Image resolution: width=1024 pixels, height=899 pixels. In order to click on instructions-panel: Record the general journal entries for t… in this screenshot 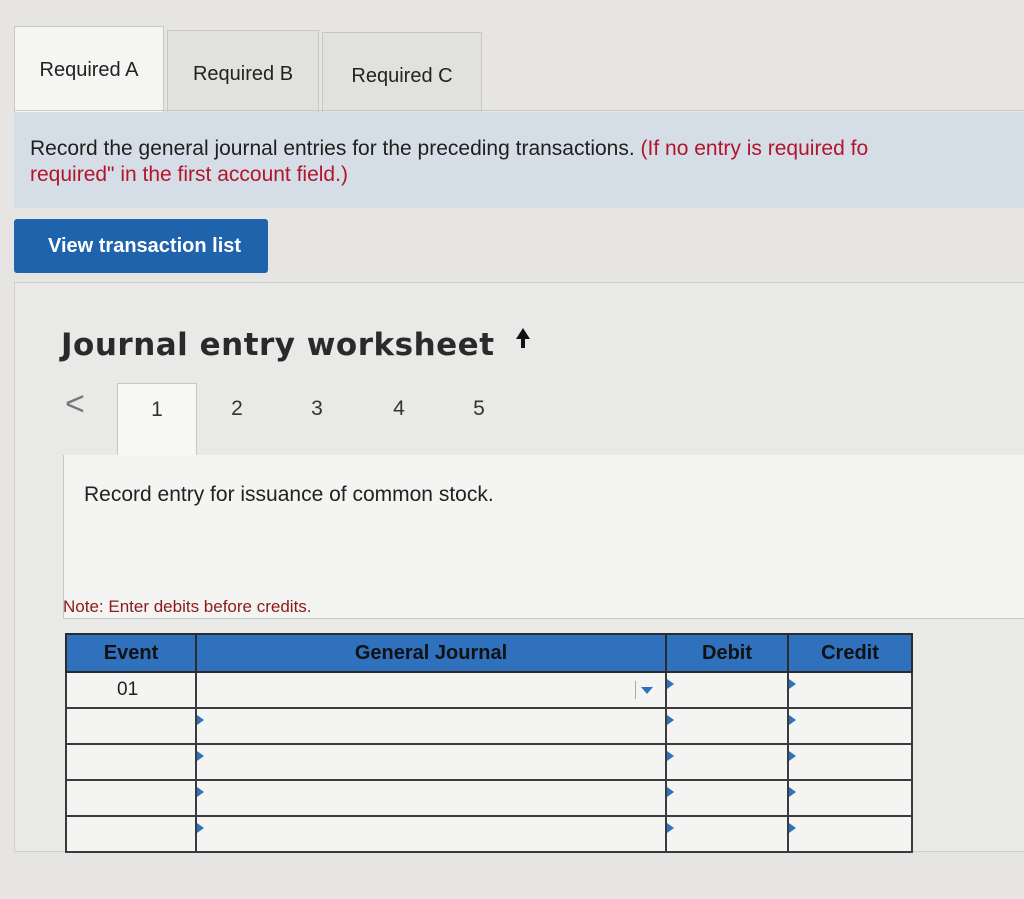, I will do `click(519, 160)`.